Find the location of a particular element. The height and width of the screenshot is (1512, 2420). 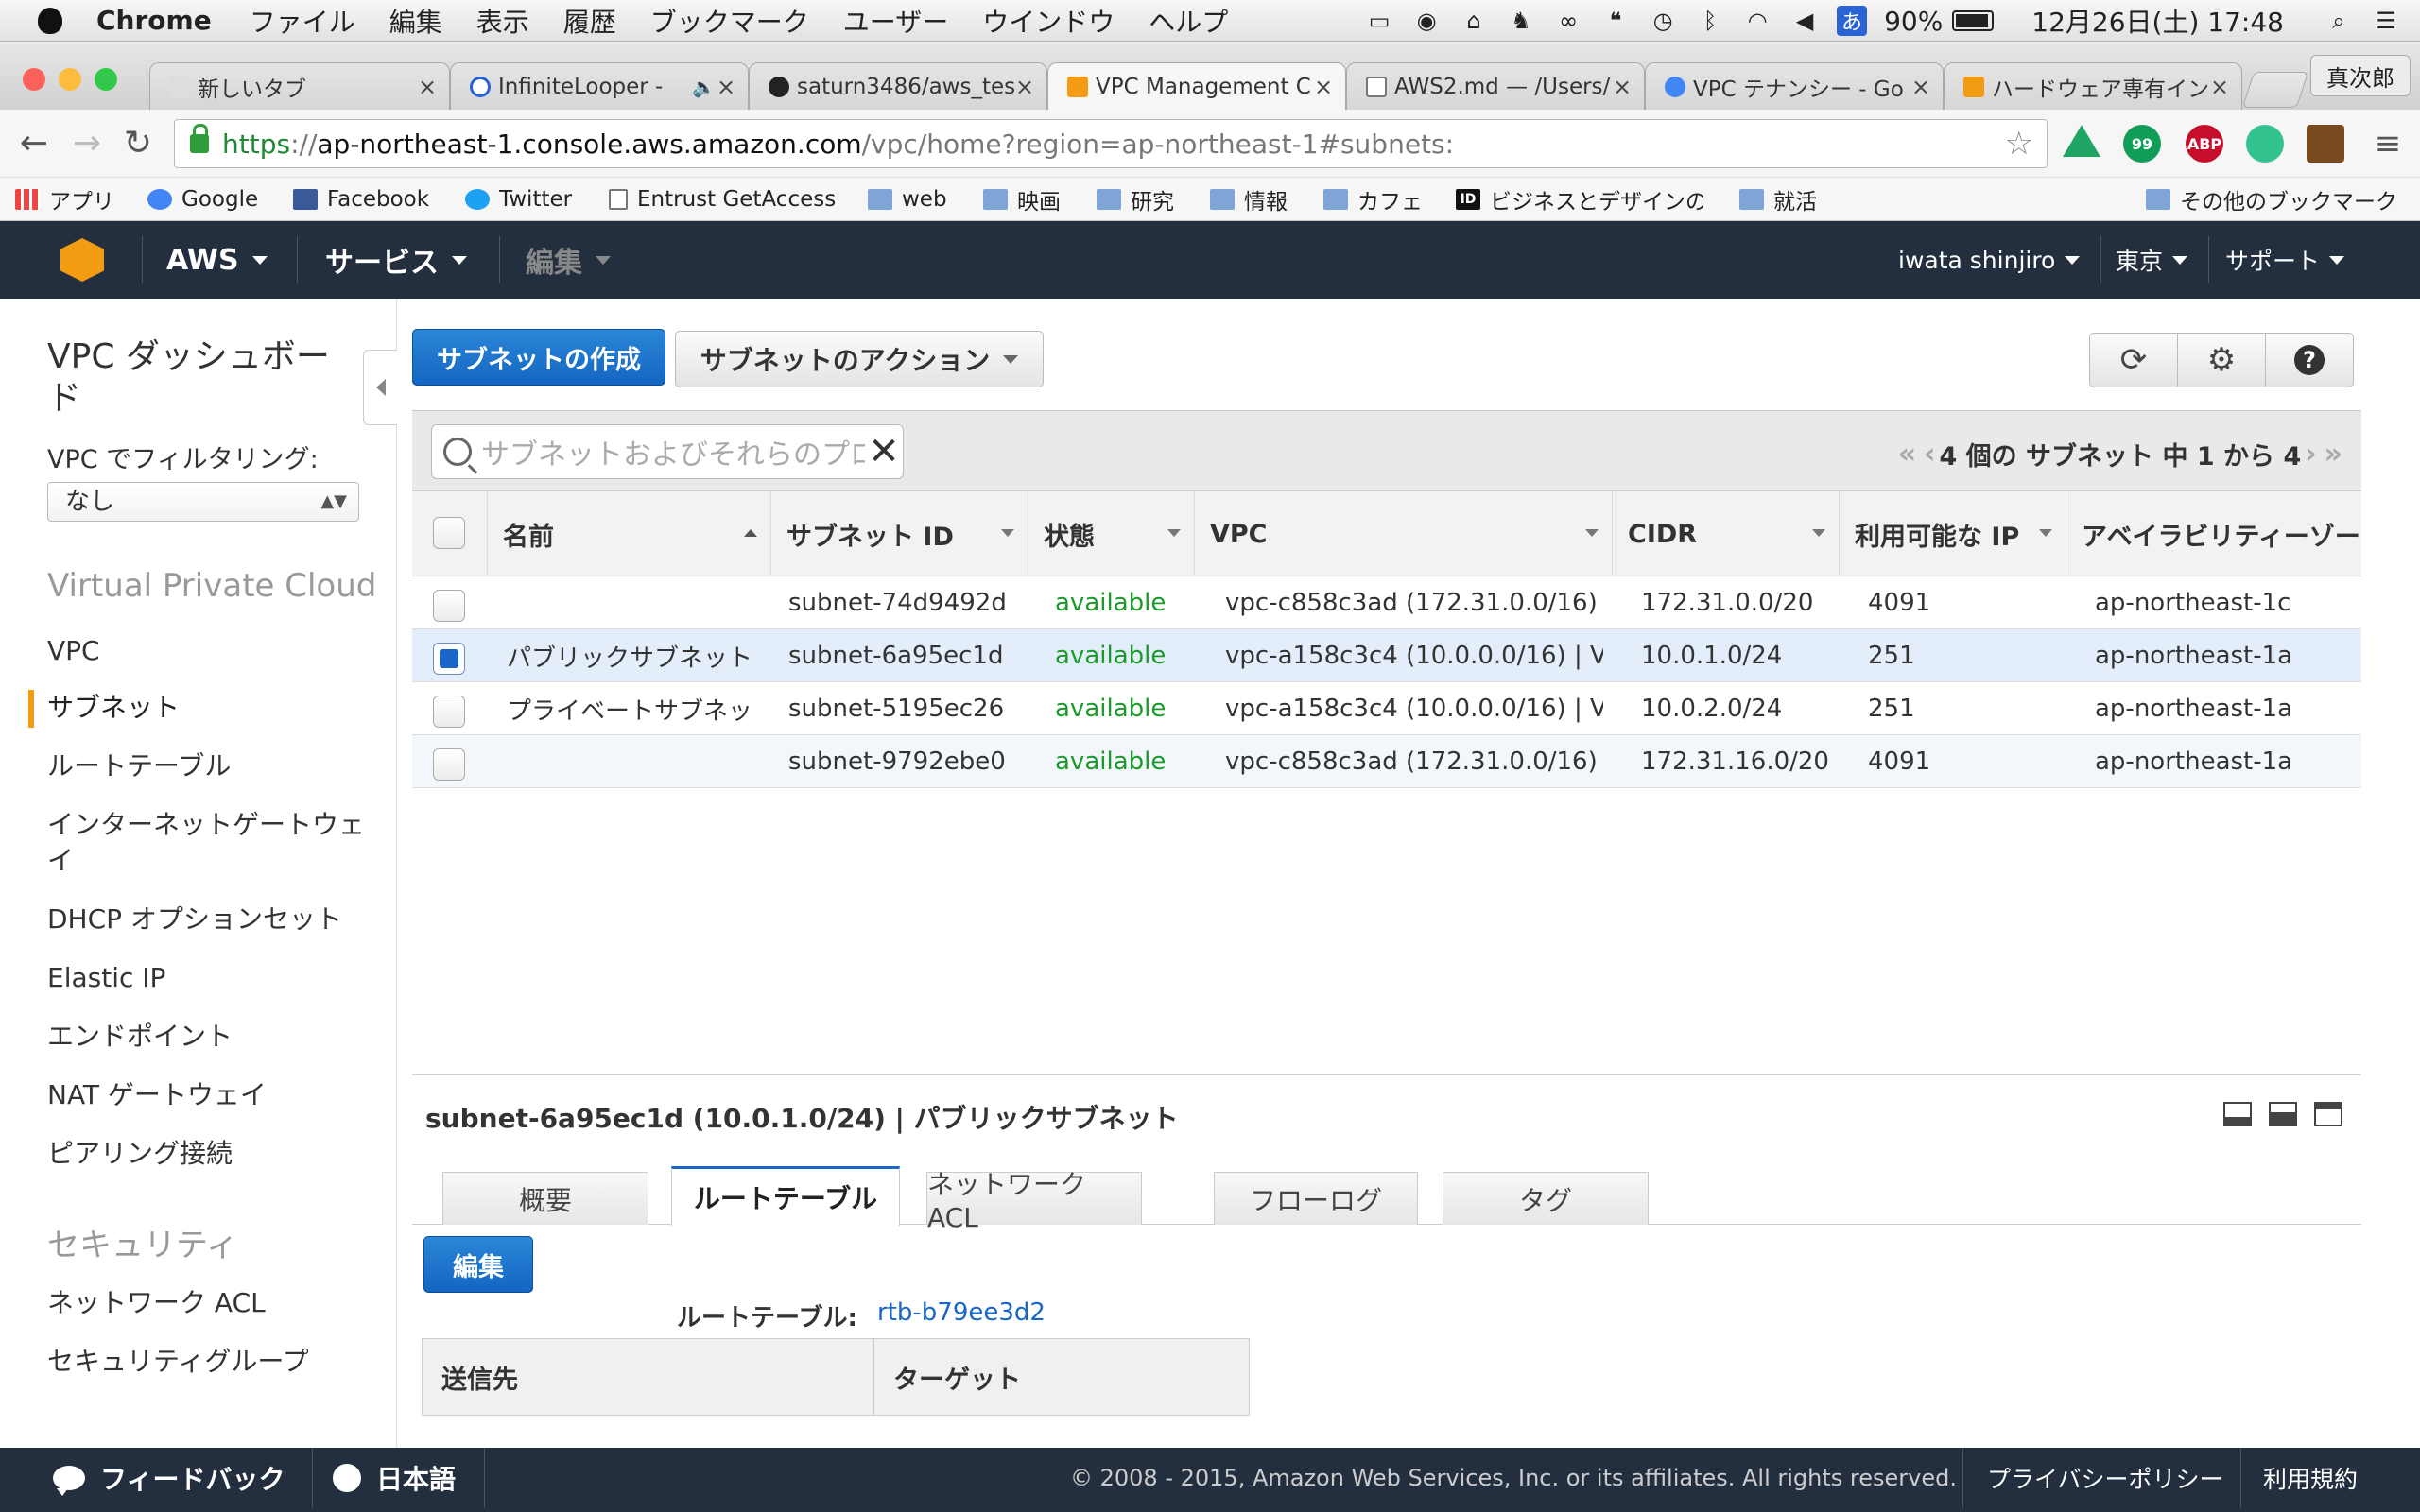

select-all-checkbox is located at coordinates (449, 533).